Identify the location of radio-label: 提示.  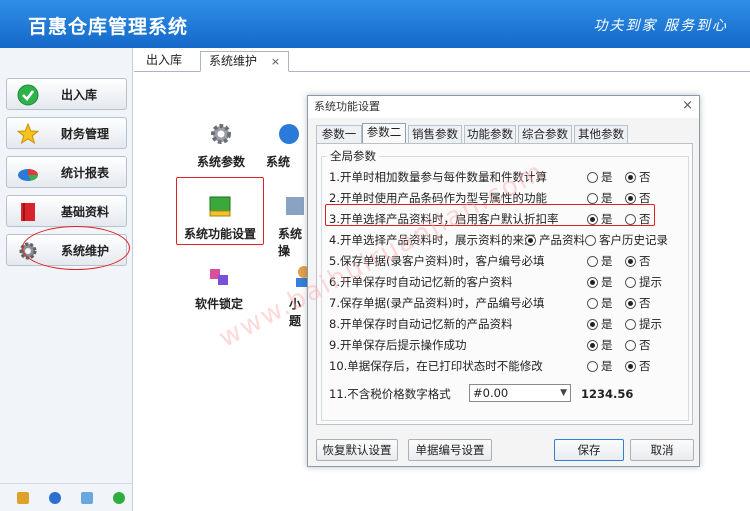
(650, 282).